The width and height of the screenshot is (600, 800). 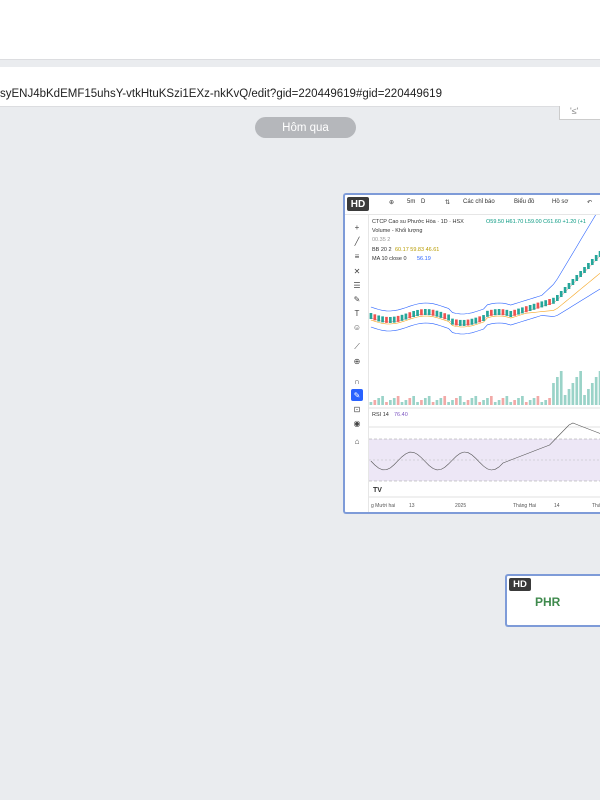 I want to click on ruler-icon: ⟋, so click(x=357, y=347).